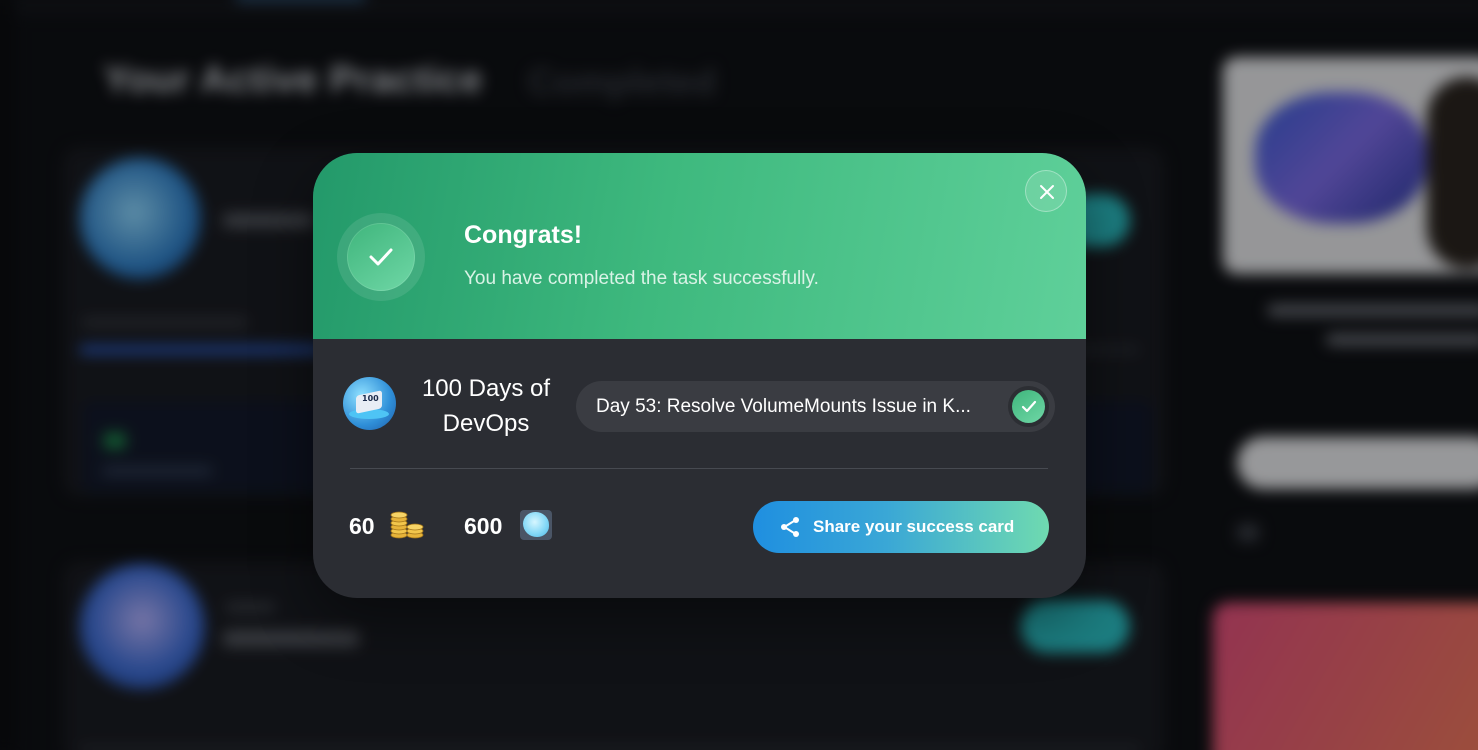 Image resolution: width=1478 pixels, height=750 pixels. I want to click on task-check-icon, so click(1028, 406).